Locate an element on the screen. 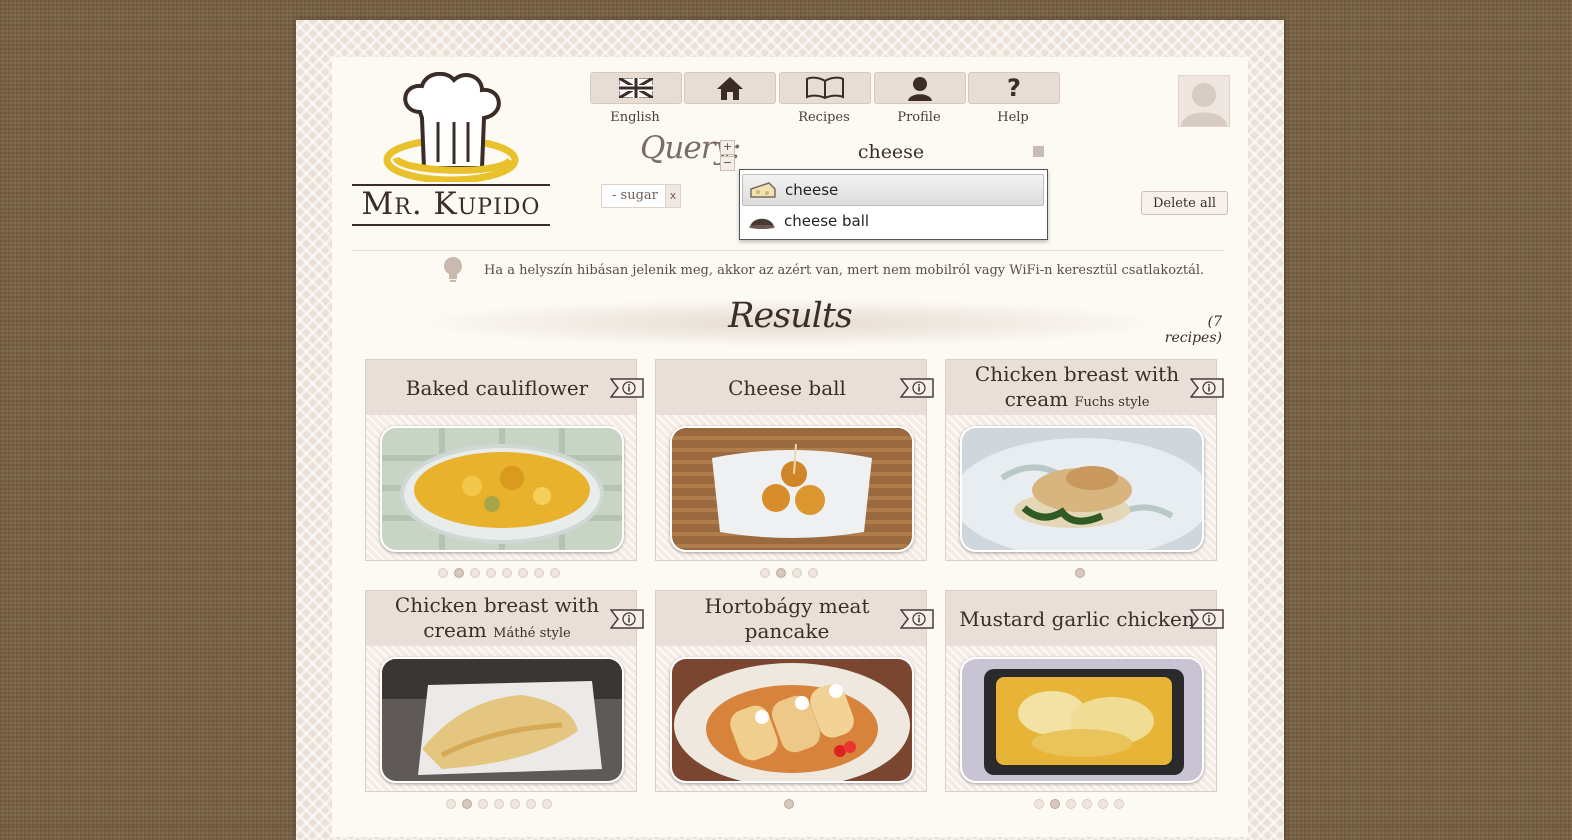  suggestion-label: cheese is located at coordinates (812, 190).